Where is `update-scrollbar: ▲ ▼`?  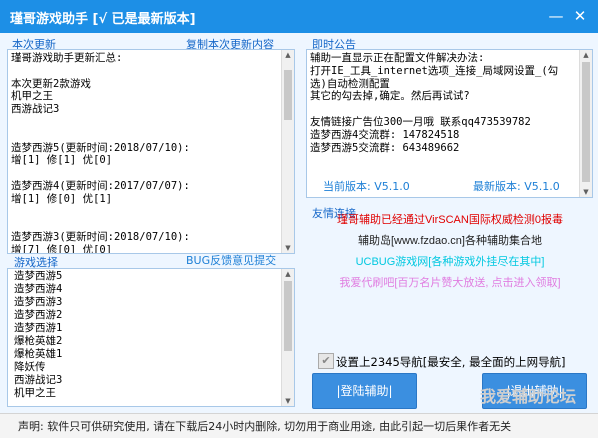
update-scrollbar: ▲ ▼ is located at coordinates (287, 151).